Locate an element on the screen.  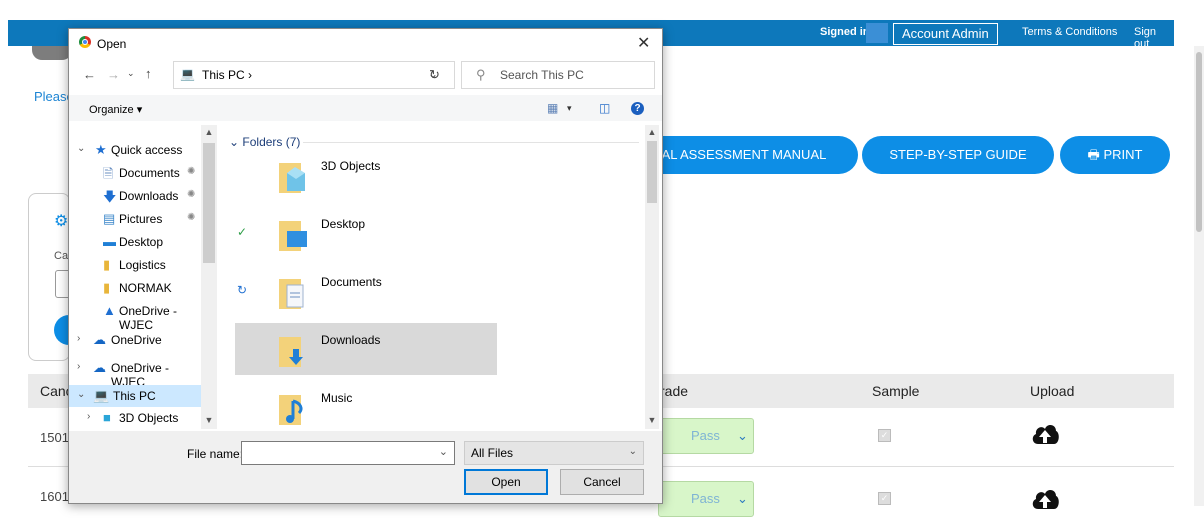
terms-link: Terms & Conditions is located at coordinates (1069, 32).